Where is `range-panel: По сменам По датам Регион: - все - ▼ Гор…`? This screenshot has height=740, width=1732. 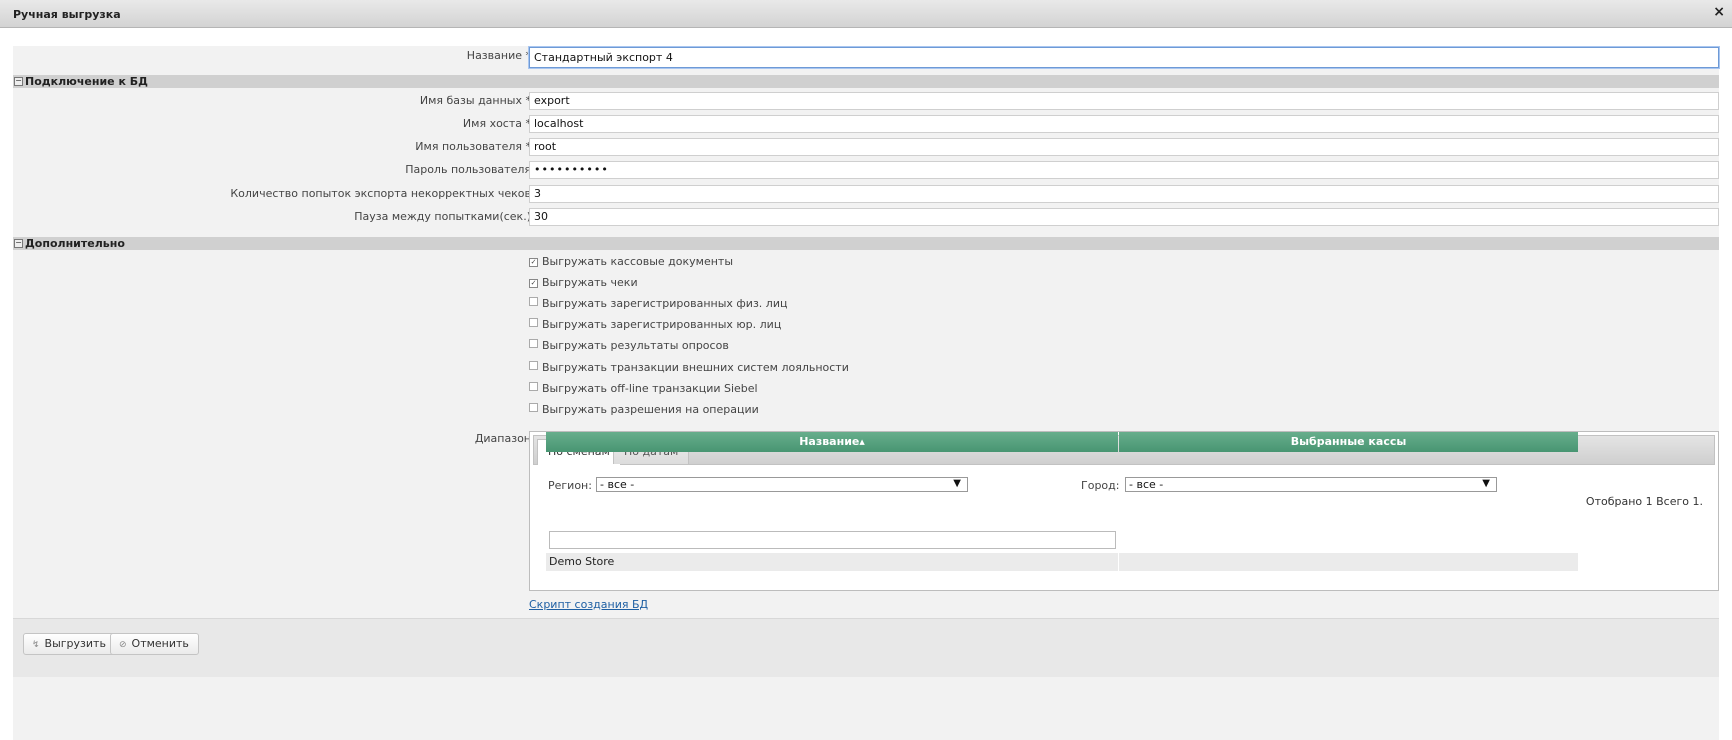
range-panel: По сменам По датам Регион: - все - ▼ Гор… is located at coordinates (1124, 511).